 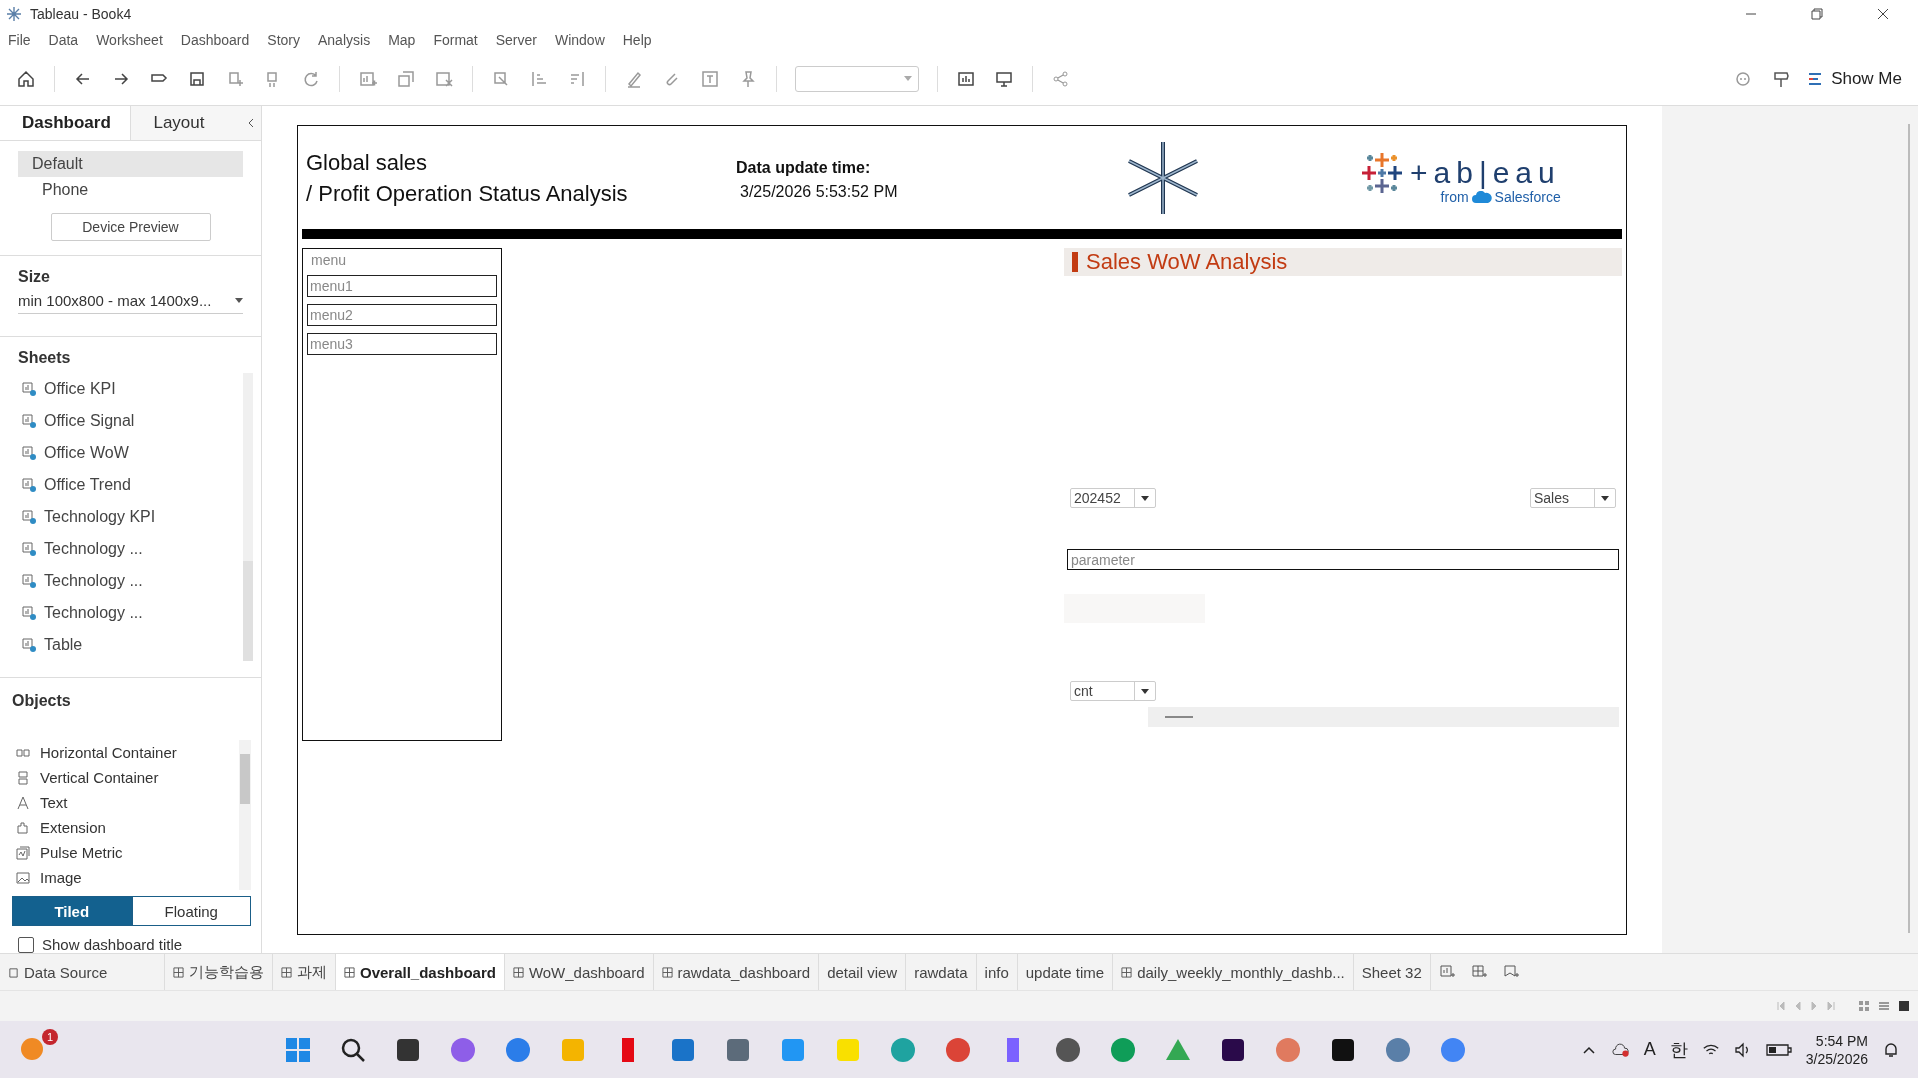 I want to click on device-item: Phone, so click(x=130, y=190).